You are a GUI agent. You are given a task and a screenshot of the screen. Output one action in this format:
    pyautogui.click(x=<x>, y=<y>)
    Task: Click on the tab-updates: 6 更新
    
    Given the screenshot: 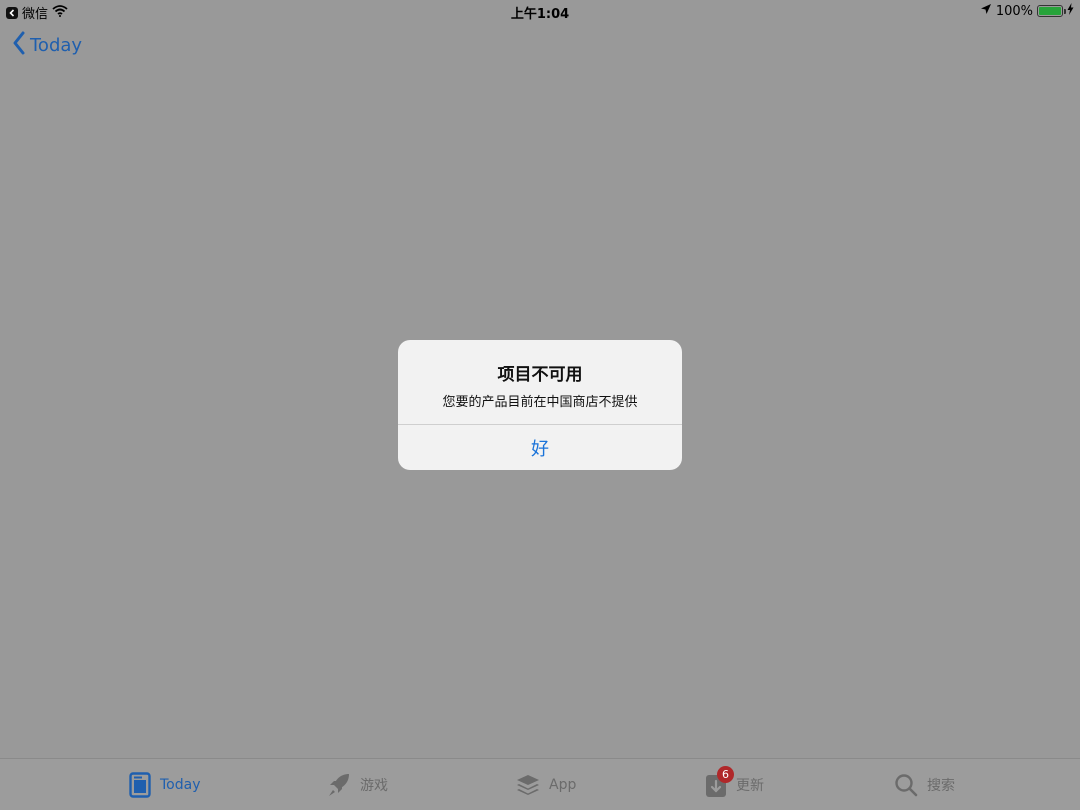 What is the action you would take?
    pyautogui.click(x=734, y=782)
    